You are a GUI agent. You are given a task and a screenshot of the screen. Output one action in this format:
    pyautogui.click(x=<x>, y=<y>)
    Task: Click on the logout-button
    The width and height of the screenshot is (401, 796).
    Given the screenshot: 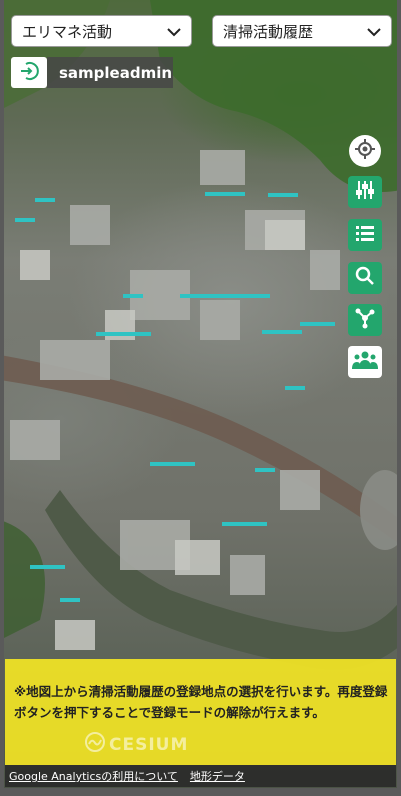 What is the action you would take?
    pyautogui.click(x=29, y=72)
    